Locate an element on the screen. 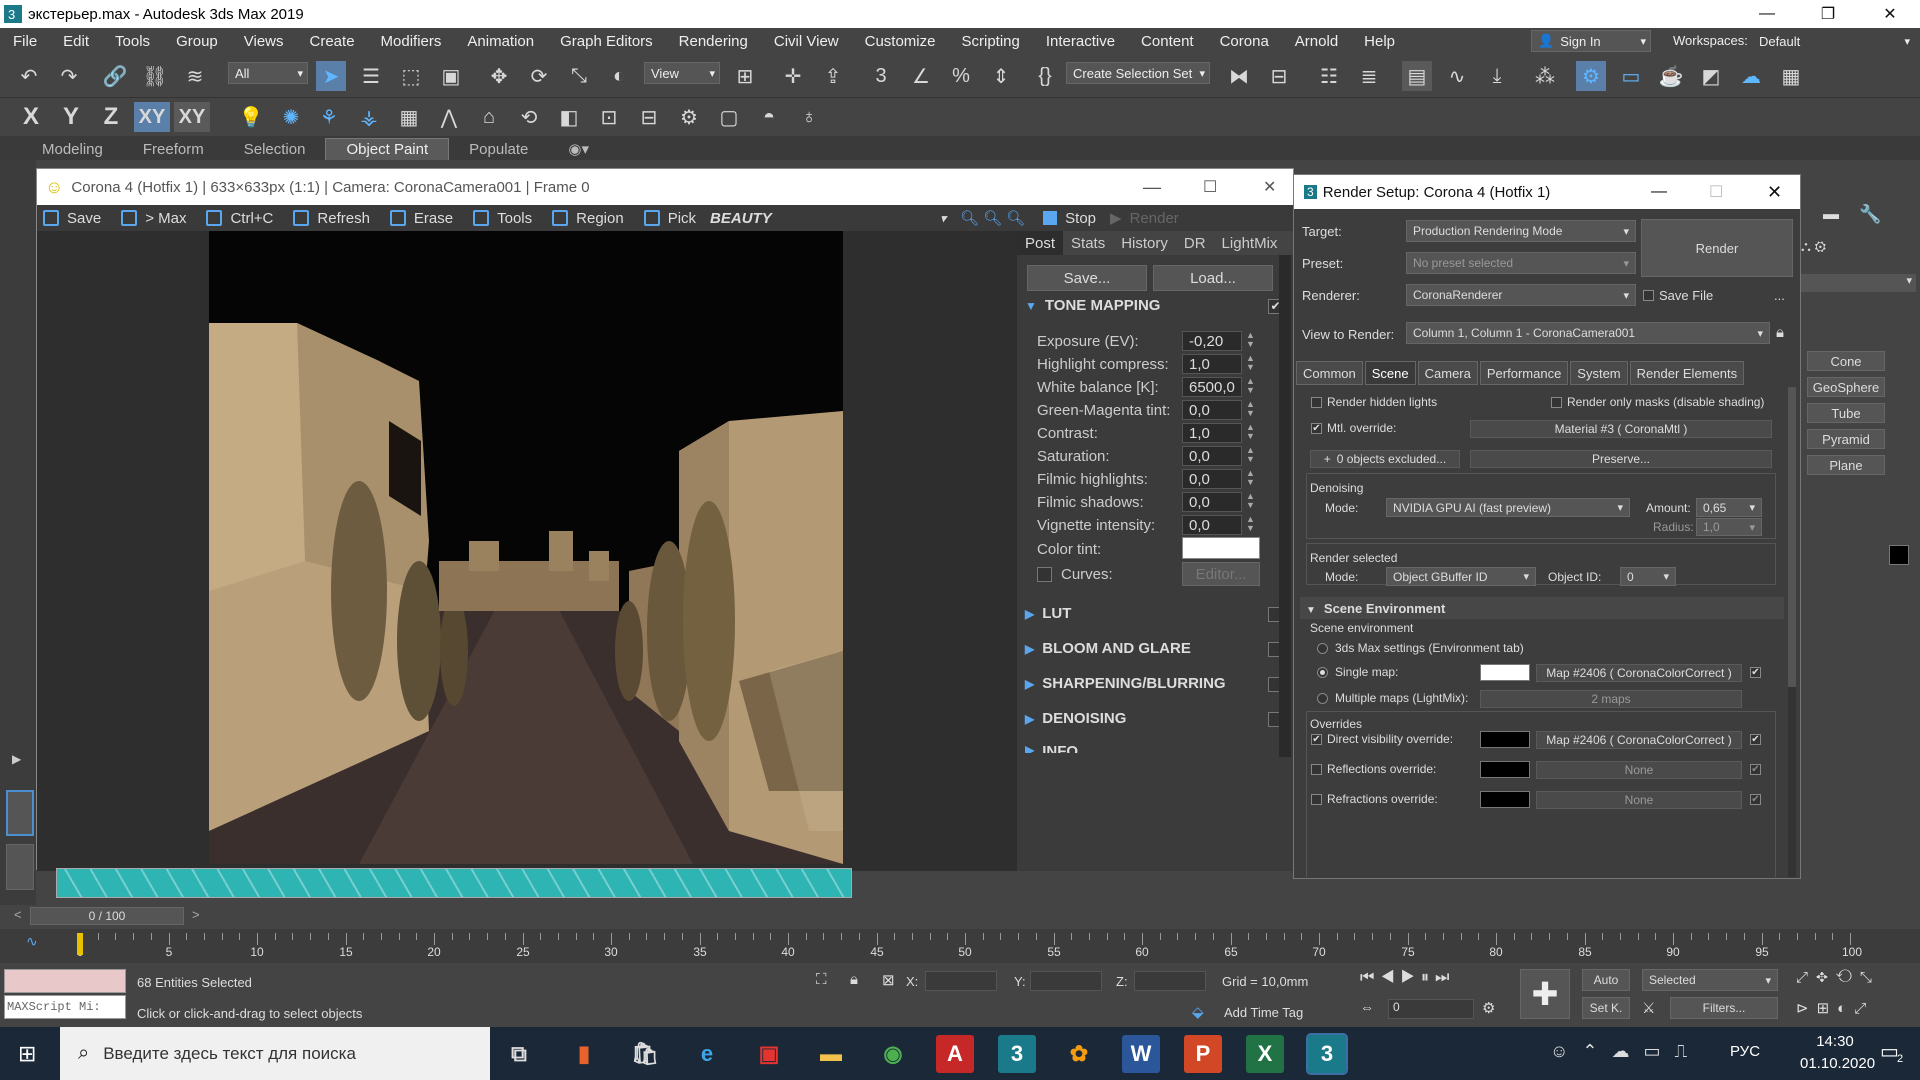 Image resolution: width=1920 pixels, height=1080 pixels. system-tray-icons: ☺︎⌃☁▭⎍ is located at coordinates (1625, 1051).